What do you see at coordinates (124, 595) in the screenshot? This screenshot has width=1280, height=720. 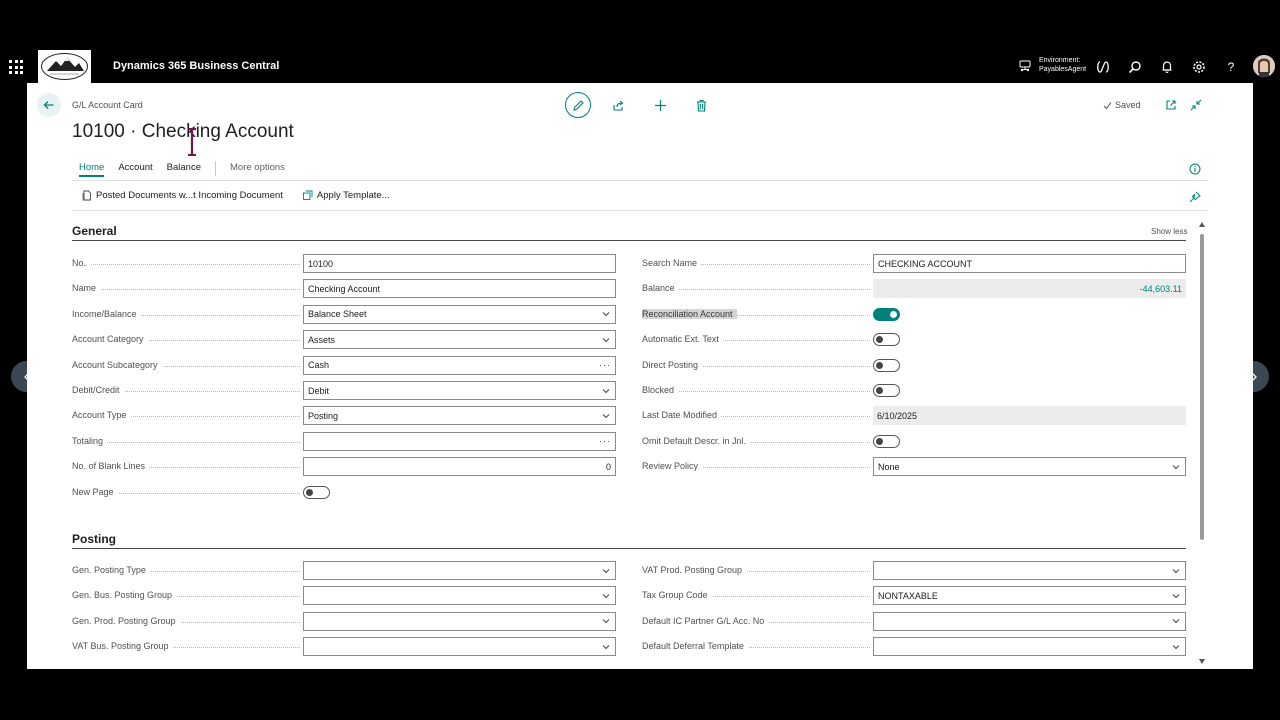 I see `label-text: Gen. Bus. Posting Group` at bounding box center [124, 595].